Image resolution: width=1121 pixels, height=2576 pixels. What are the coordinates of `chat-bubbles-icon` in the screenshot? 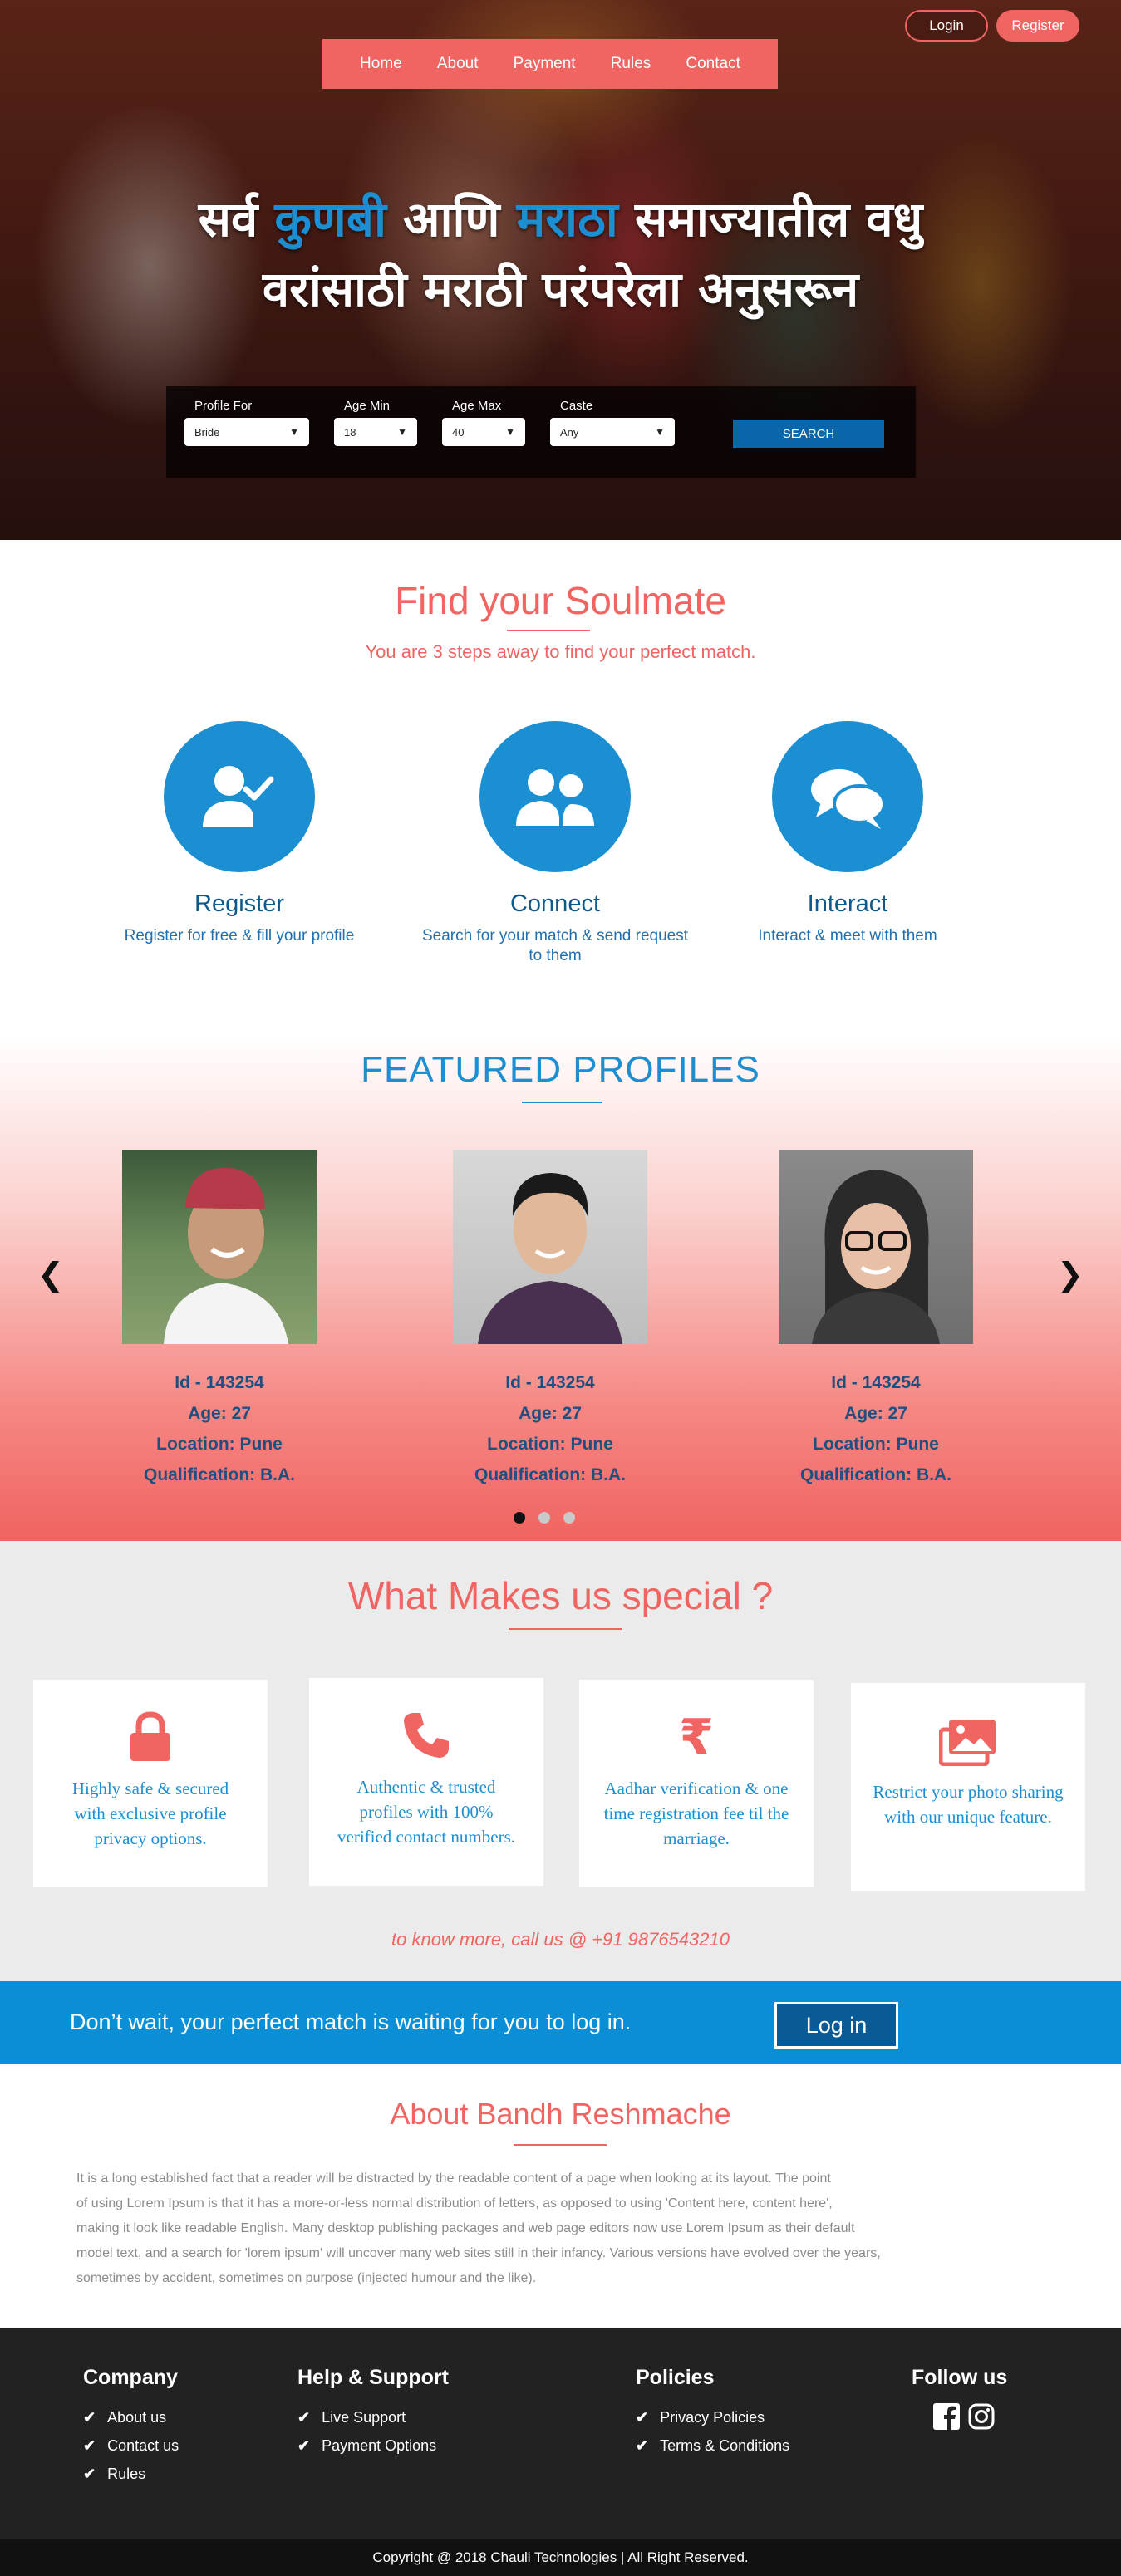 It's located at (848, 799).